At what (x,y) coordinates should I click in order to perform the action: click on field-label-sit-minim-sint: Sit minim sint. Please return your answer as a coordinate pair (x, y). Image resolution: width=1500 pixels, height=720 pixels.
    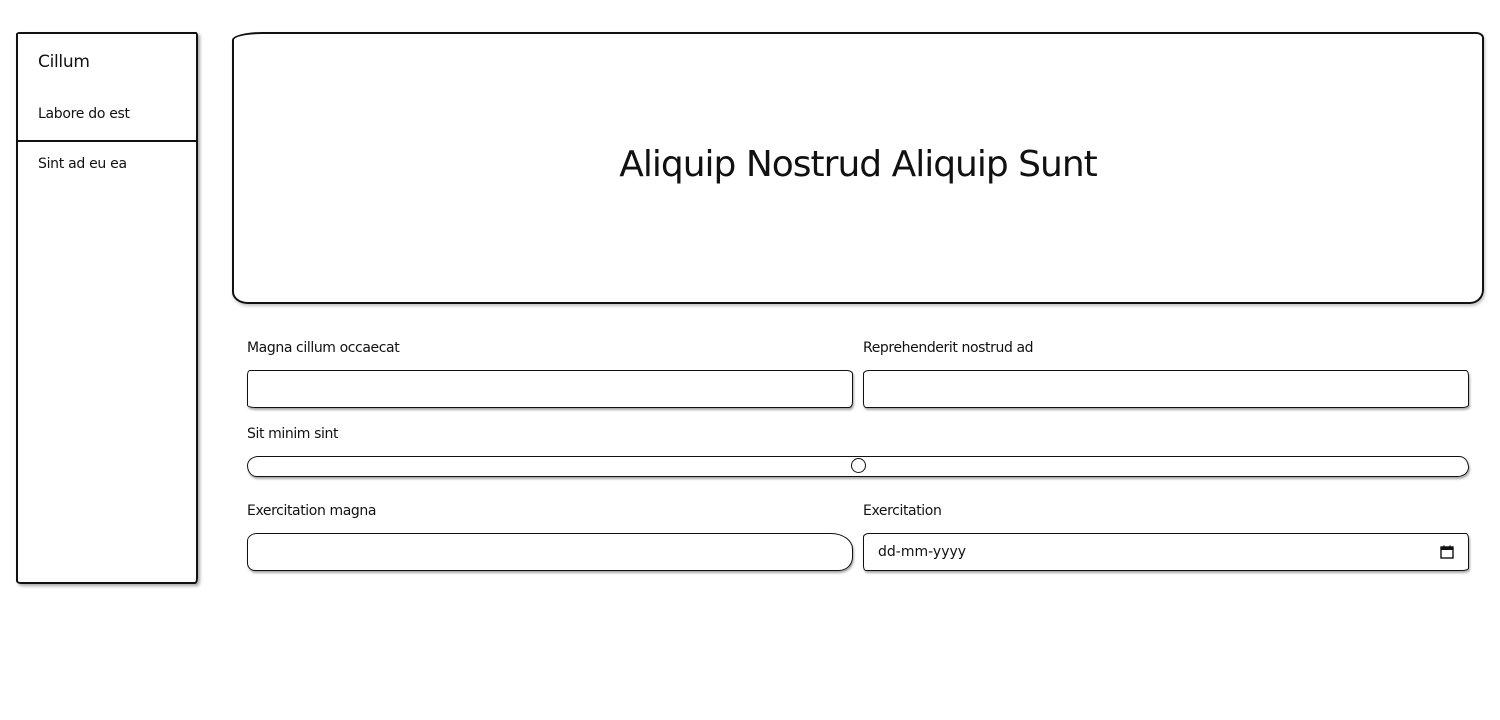
    Looking at the image, I should click on (293, 434).